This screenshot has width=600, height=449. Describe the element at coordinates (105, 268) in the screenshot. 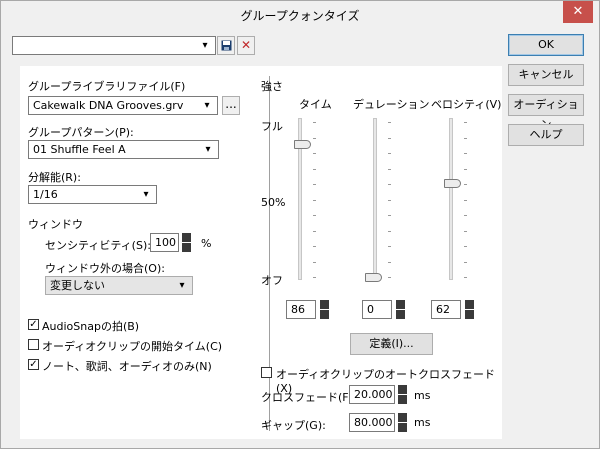

I see `outside-window-label: ウィンドウ外の場合(O):` at that location.